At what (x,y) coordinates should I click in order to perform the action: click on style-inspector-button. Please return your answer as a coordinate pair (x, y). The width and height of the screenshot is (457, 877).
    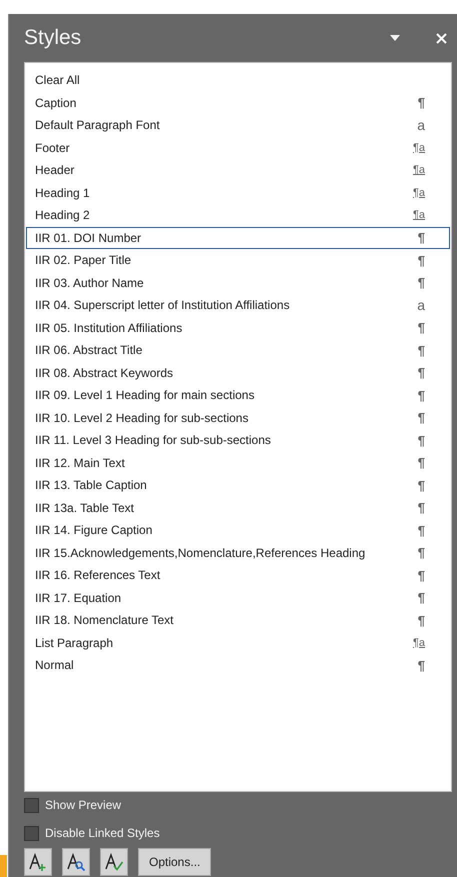
    Looking at the image, I should click on (76, 862).